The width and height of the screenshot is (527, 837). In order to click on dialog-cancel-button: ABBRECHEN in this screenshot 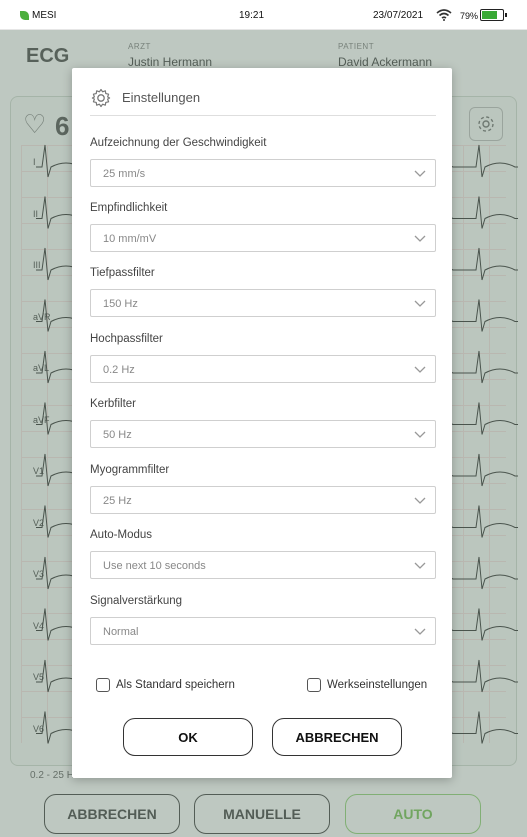, I will do `click(337, 737)`.